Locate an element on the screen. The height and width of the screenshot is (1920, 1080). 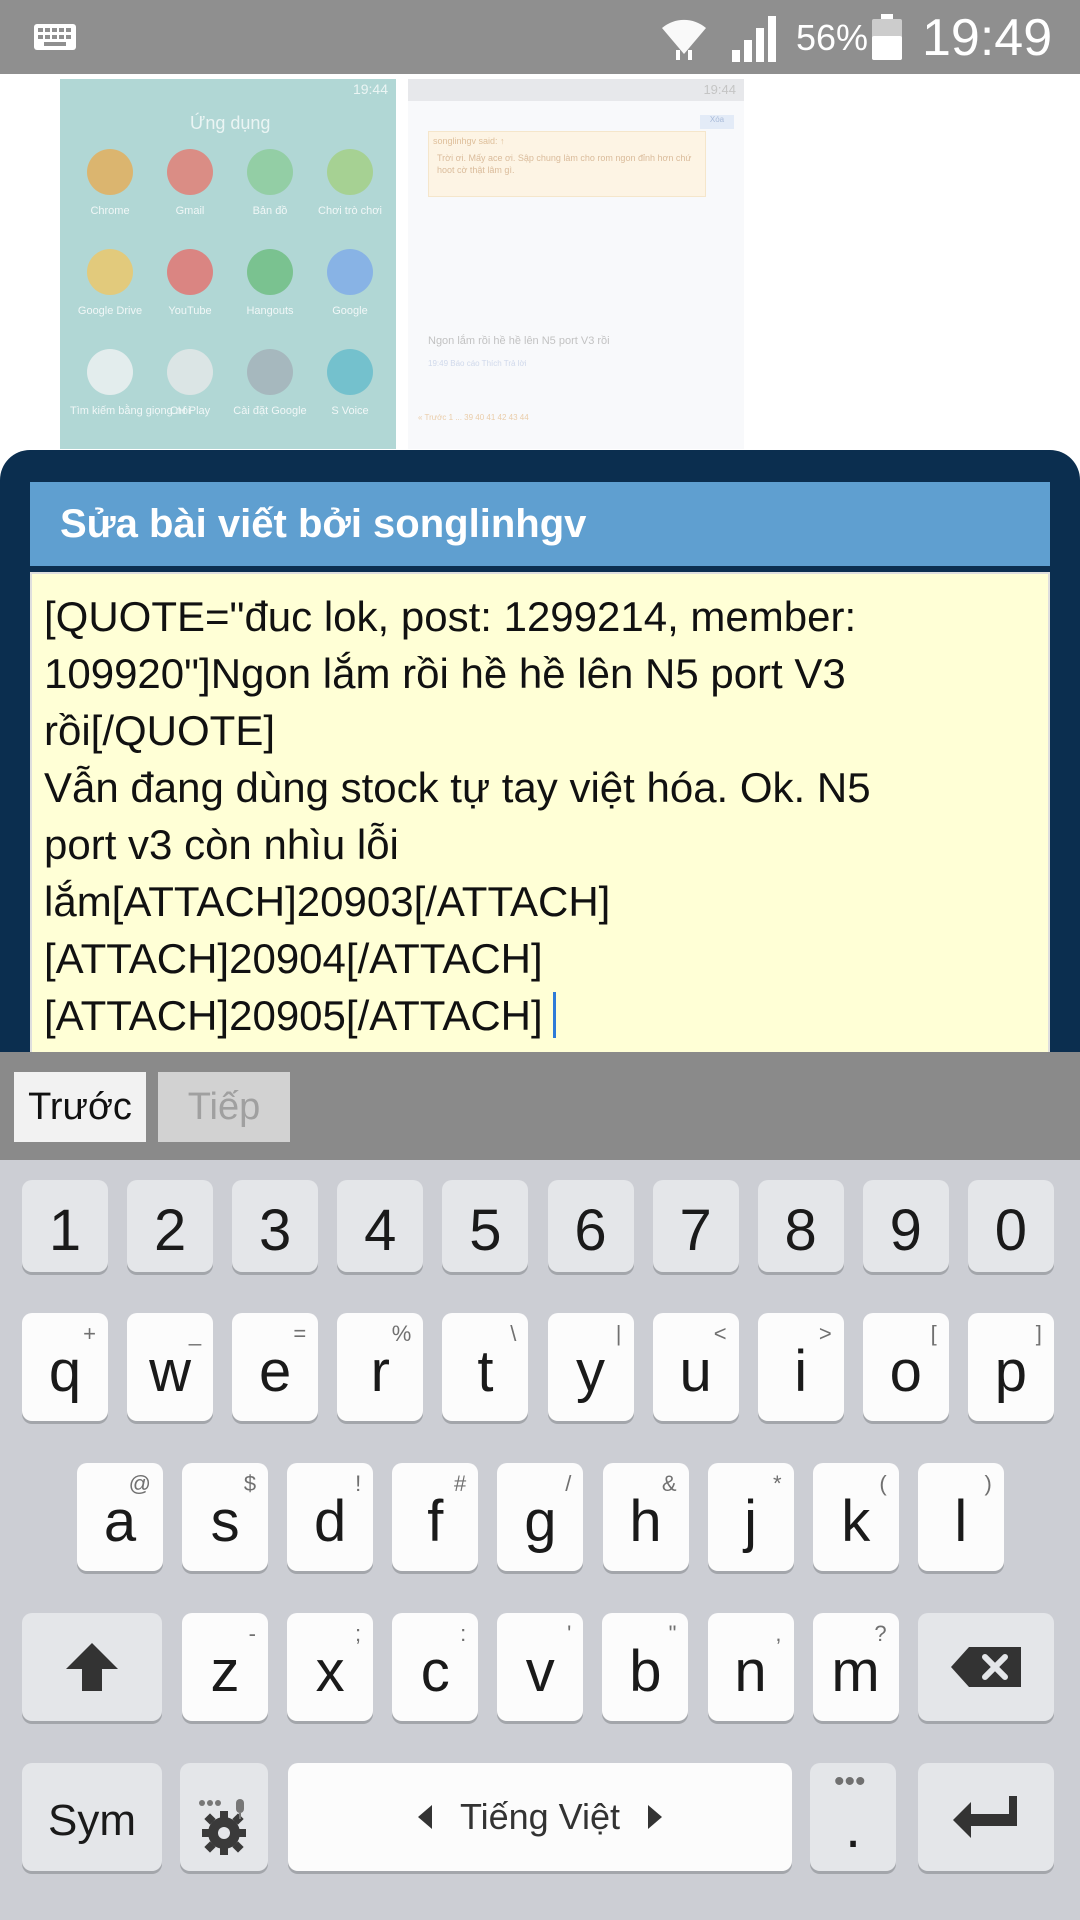
key-h: & h is located at coordinates (645, 1517).